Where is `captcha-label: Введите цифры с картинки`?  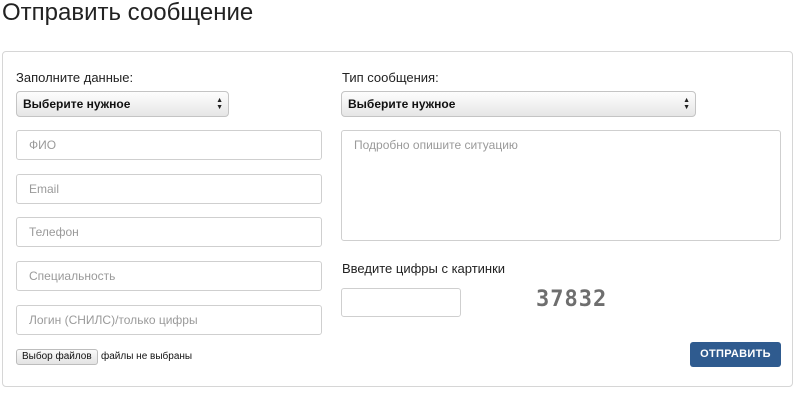
captcha-label: Введите цифры с картинки is located at coordinates (424, 268).